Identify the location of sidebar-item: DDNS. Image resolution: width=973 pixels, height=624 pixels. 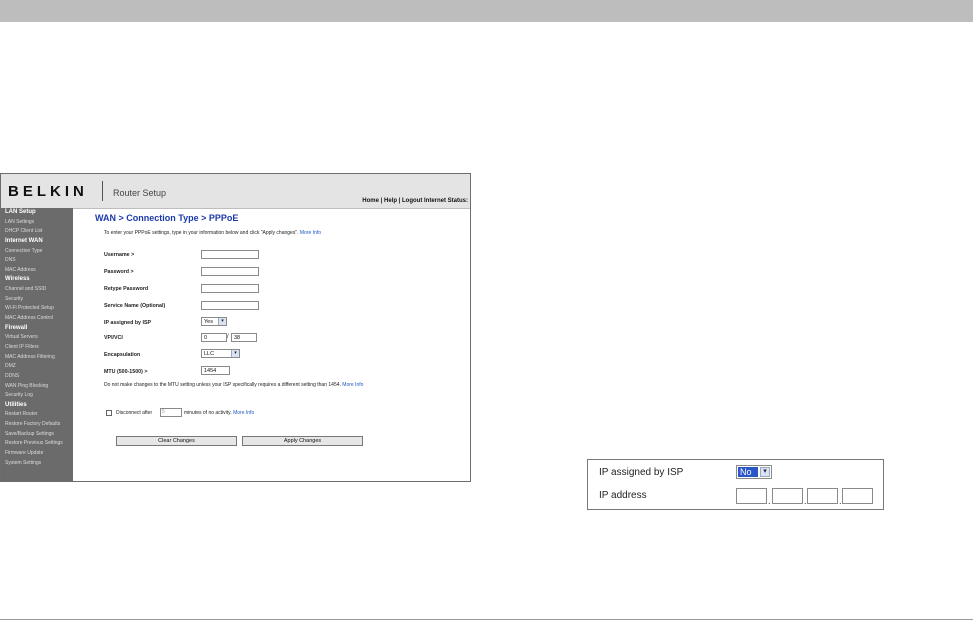
(37, 377).